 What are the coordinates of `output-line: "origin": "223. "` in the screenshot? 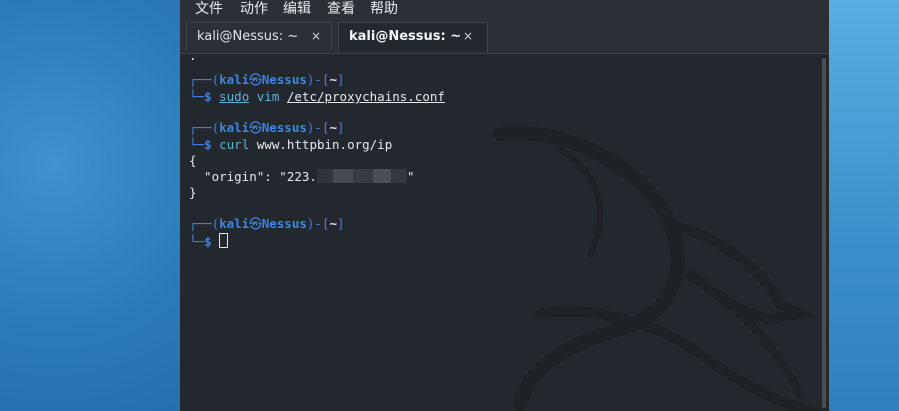 It's located at (302, 176).